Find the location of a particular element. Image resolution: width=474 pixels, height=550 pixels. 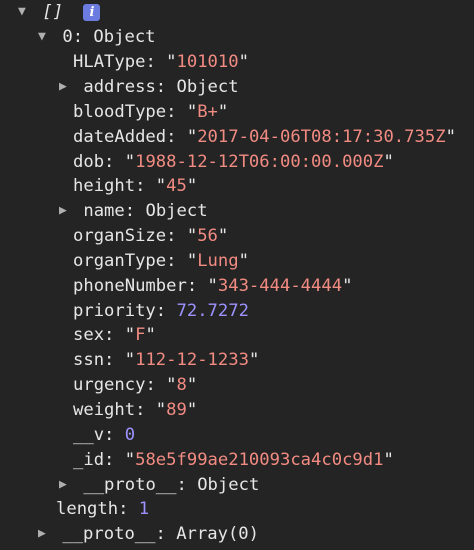

field-value: 101010 is located at coordinates (207, 62).